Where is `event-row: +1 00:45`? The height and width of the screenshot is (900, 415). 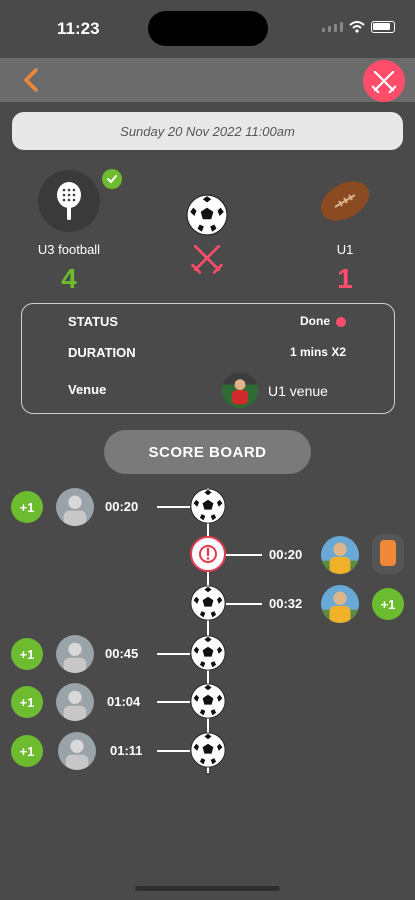 event-row: +1 00:45 is located at coordinates (207, 655).